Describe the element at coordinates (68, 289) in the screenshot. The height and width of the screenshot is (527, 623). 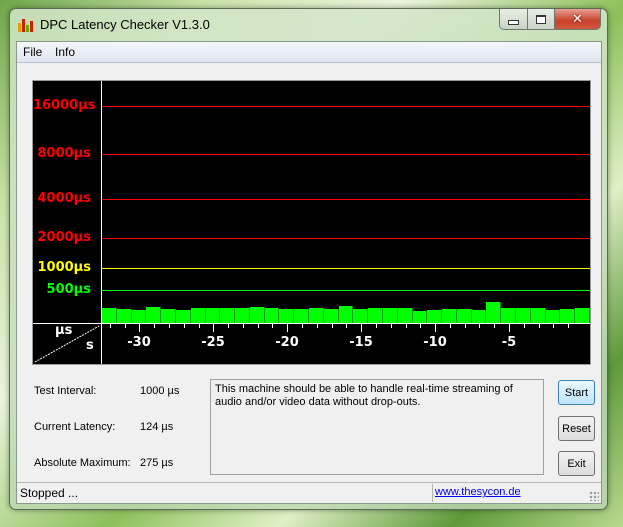
I see `y-tick-label: 500µs` at that location.